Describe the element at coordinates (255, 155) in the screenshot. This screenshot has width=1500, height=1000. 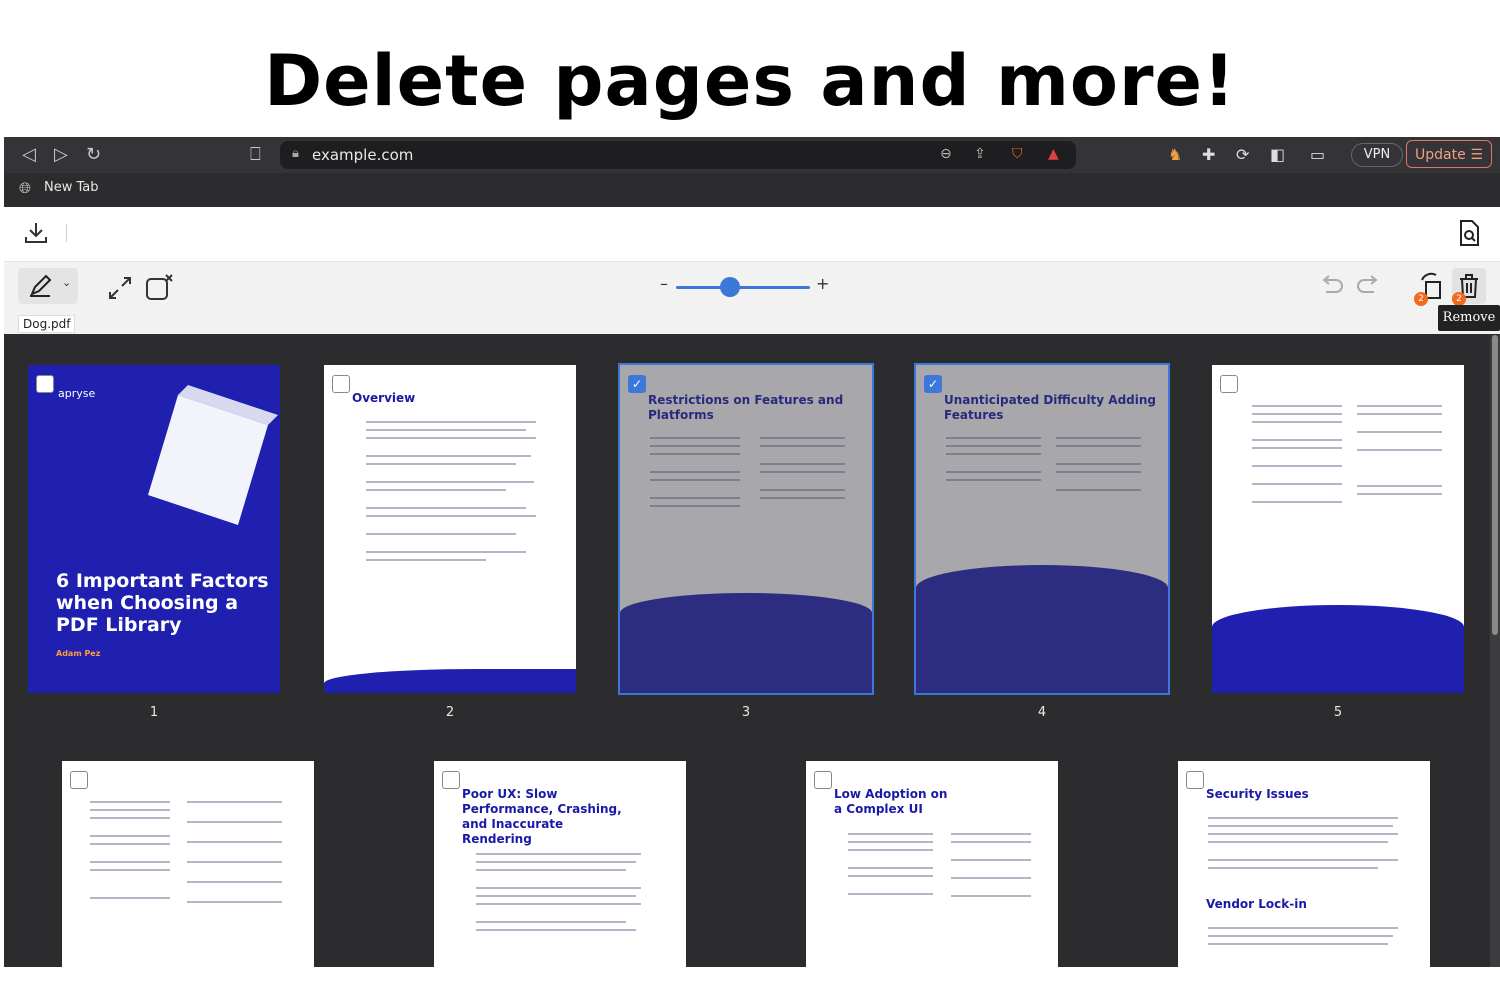
I see `bookmark-icon: ⎕` at that location.